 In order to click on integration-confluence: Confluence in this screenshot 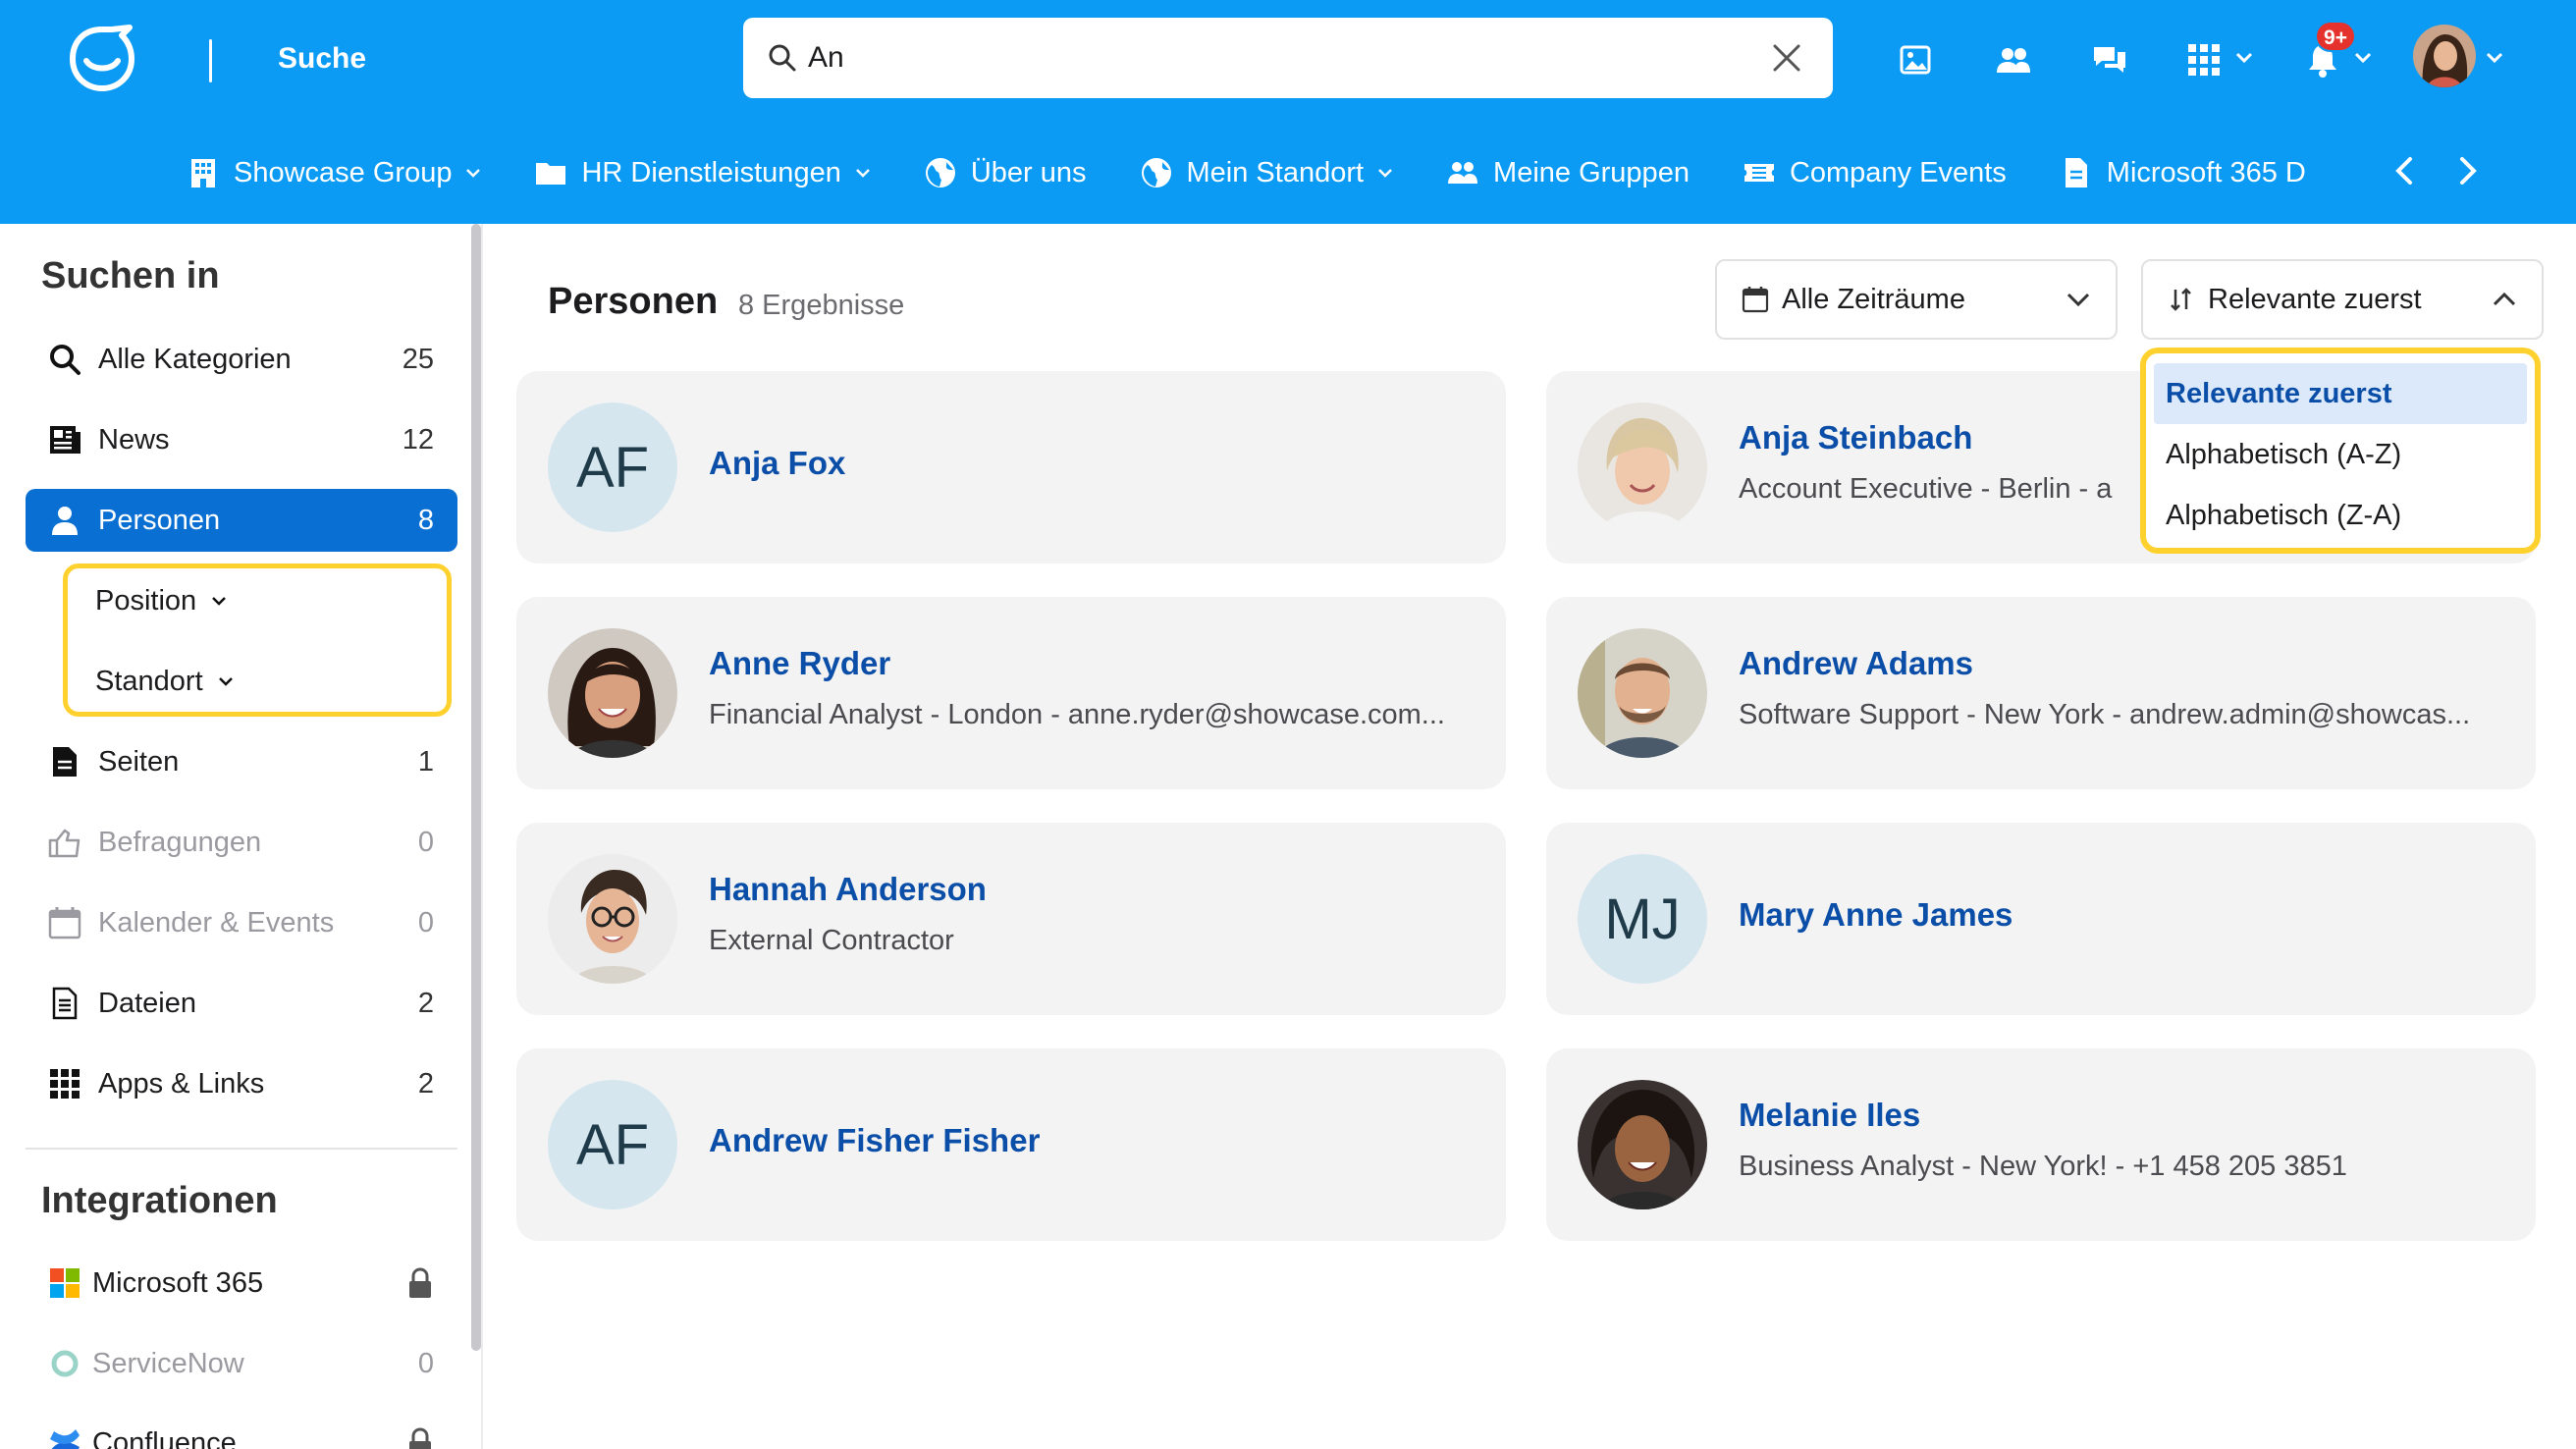, I will do `click(241, 1430)`.